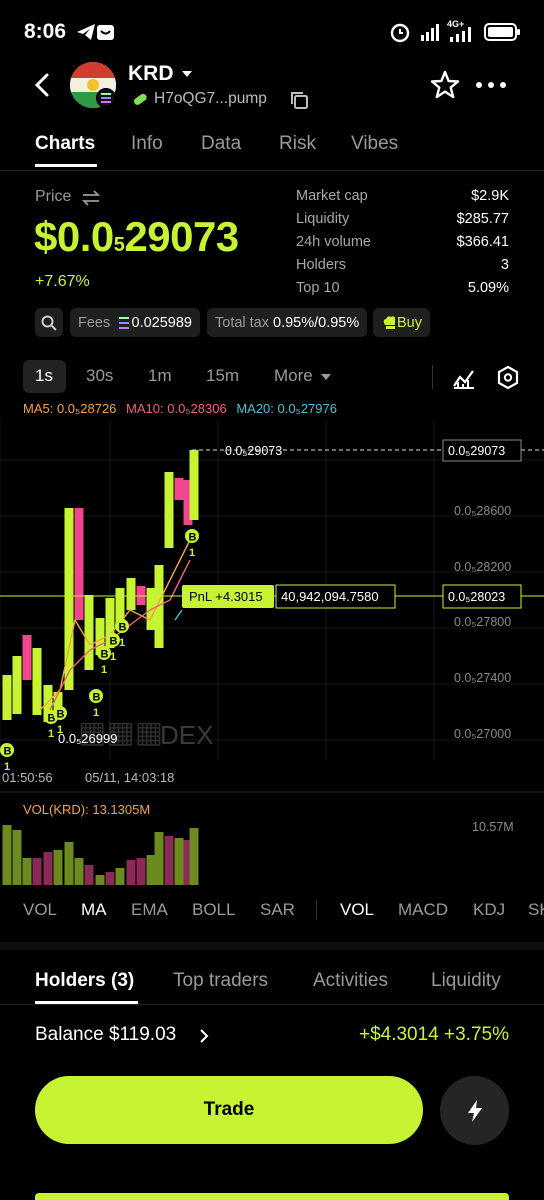  Describe the element at coordinates (100, 855) in the screenshot. I see `volume-bars` at that location.